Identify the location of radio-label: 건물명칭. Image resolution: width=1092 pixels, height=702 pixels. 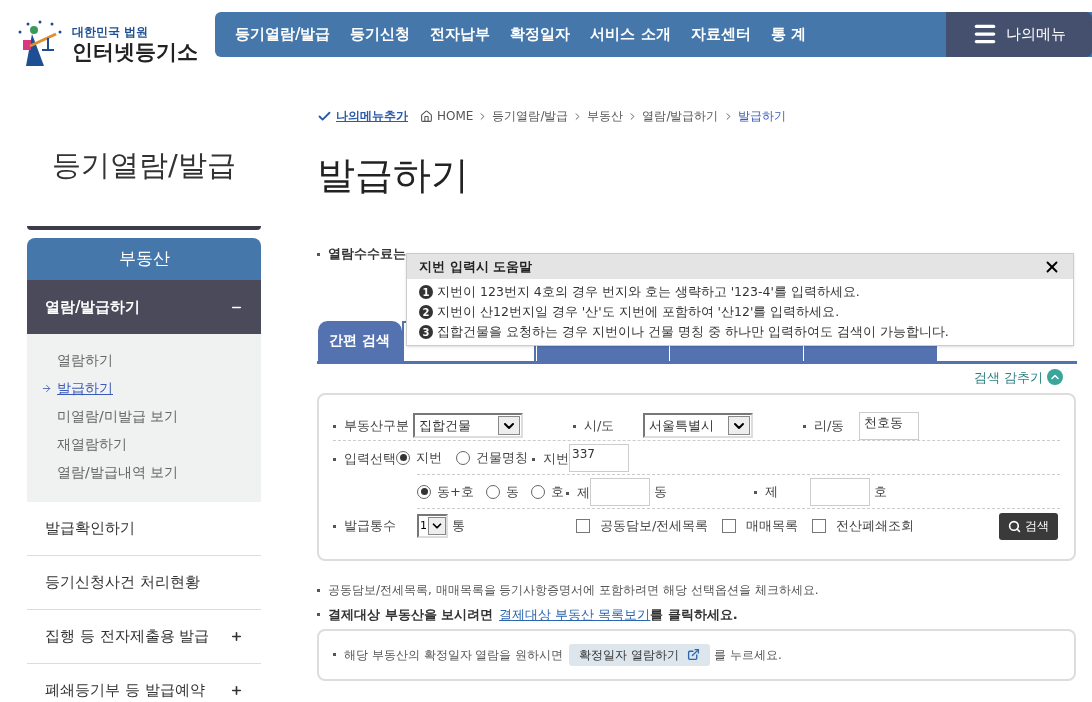
(502, 457).